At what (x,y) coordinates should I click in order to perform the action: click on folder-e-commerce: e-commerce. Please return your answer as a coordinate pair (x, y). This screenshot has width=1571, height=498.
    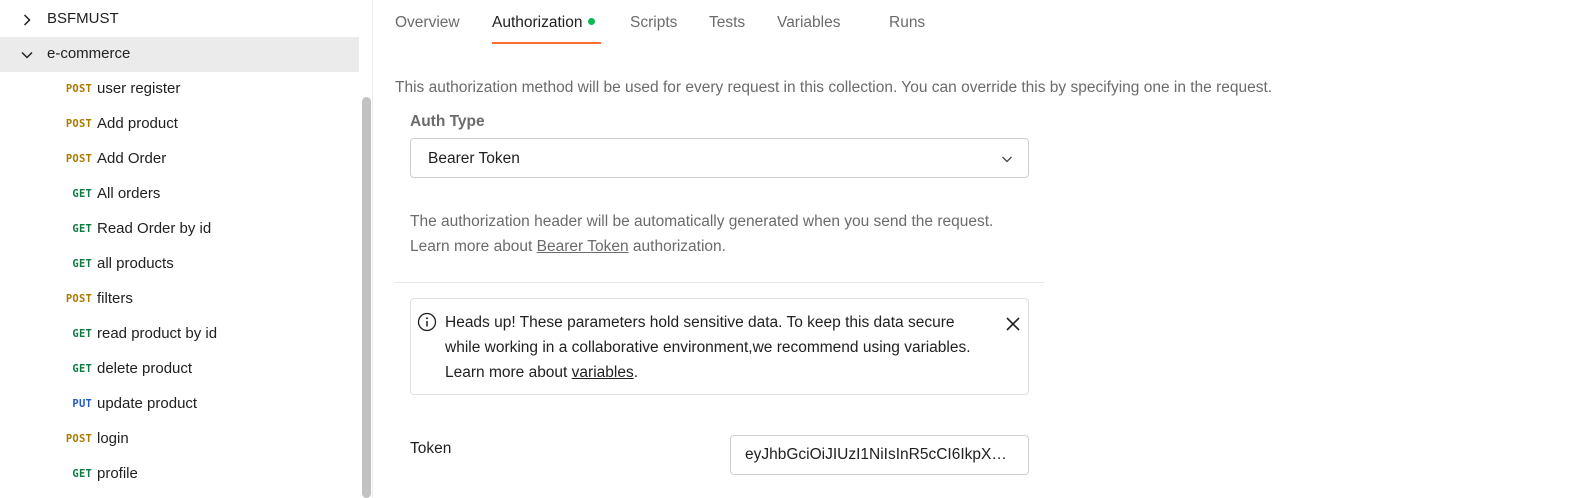
    Looking at the image, I should click on (179, 54).